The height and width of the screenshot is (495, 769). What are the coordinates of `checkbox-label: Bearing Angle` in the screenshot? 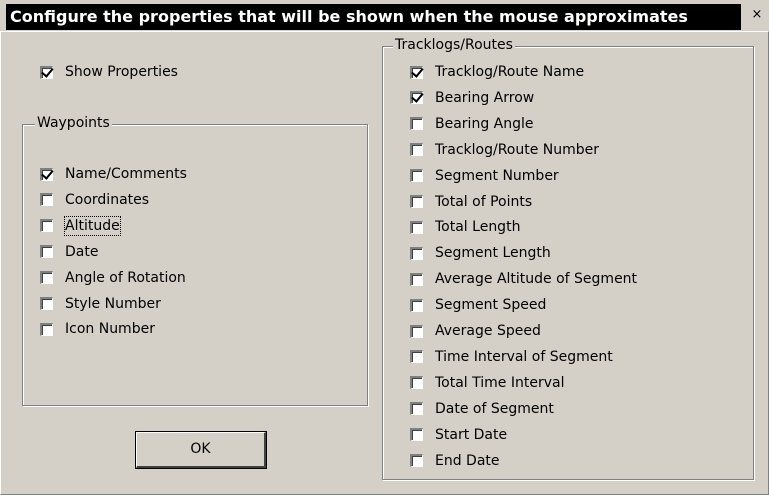 It's located at (484, 123).